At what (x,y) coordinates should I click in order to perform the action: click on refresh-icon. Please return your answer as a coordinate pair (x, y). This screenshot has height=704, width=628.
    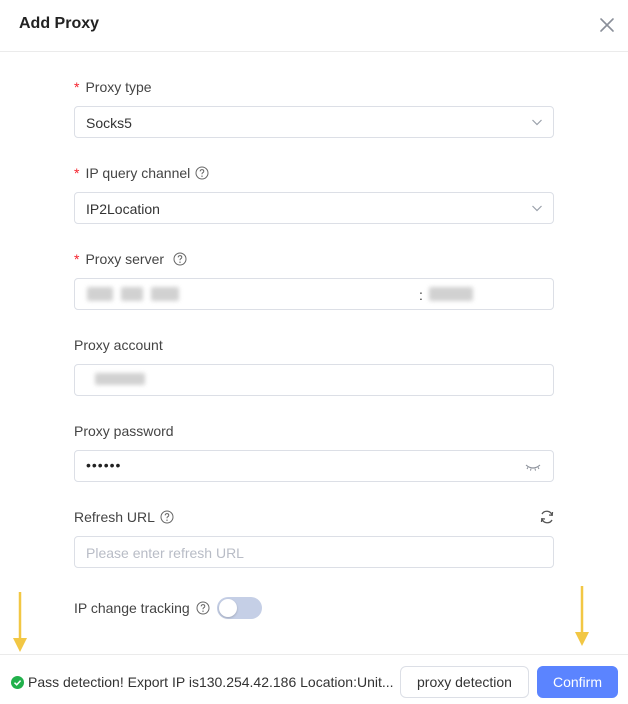
    Looking at the image, I should click on (547, 517).